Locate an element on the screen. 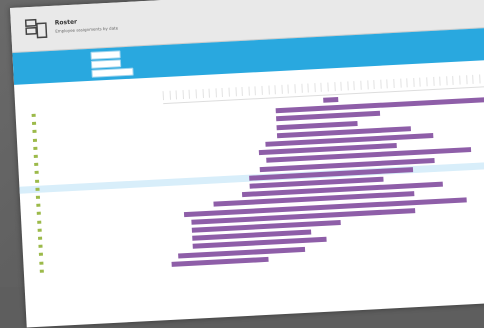  roster-logo-icon is located at coordinates (36, 28).